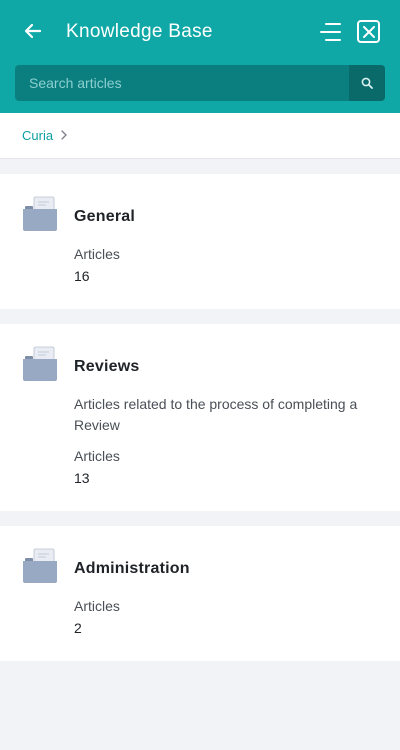 The image size is (400, 750). I want to click on menu-button, so click(330, 32).